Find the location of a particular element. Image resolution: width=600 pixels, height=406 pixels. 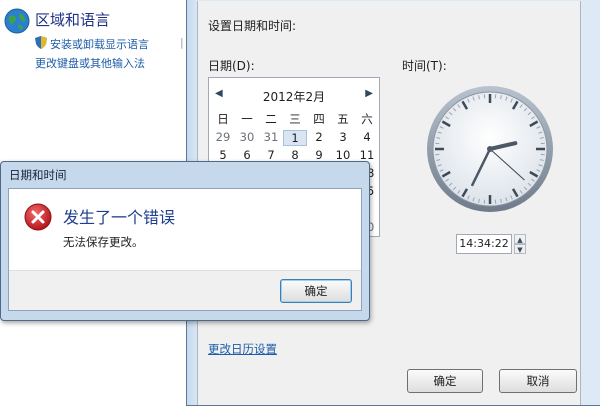

cancel-button: 取消 is located at coordinates (538, 381).